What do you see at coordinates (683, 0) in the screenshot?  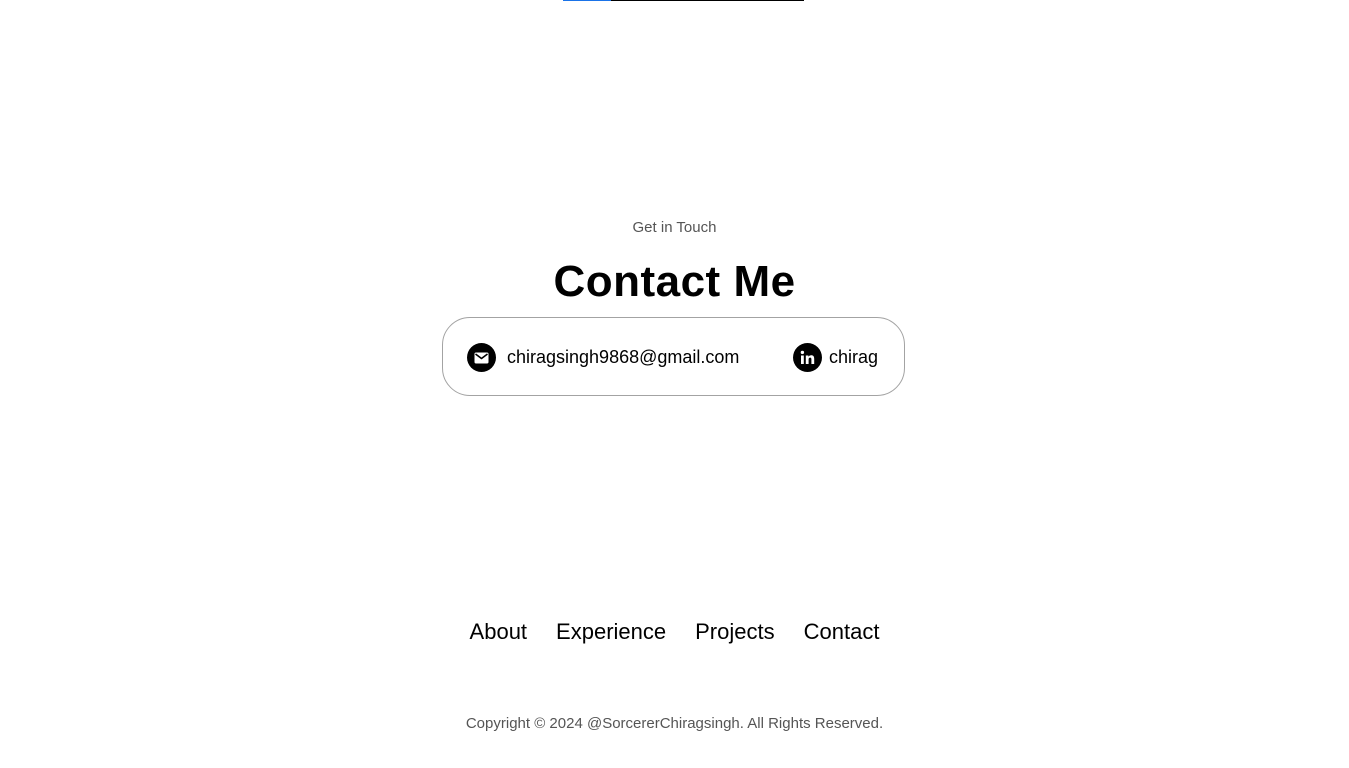 I see `scroll-progress-bar` at bounding box center [683, 0].